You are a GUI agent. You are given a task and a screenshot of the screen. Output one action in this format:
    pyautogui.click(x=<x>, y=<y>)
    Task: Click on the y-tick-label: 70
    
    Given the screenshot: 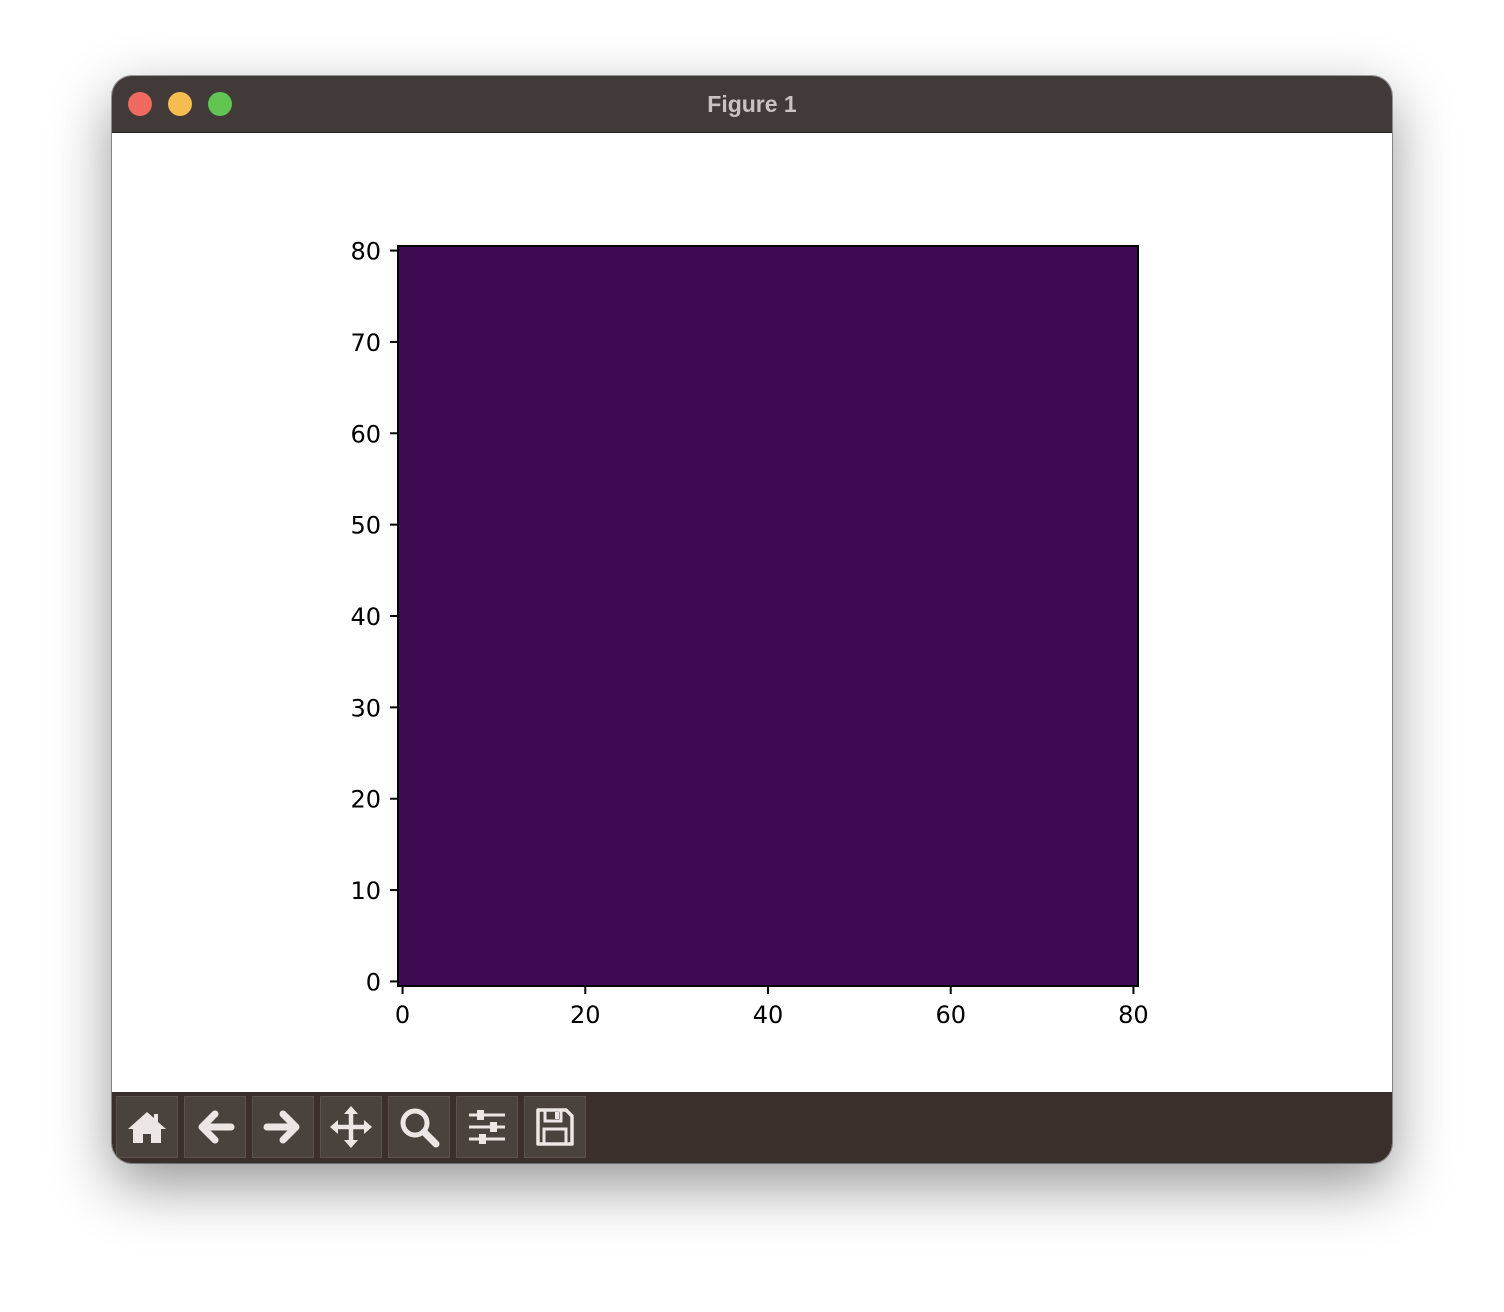 What is the action you would take?
    pyautogui.click(x=365, y=343)
    